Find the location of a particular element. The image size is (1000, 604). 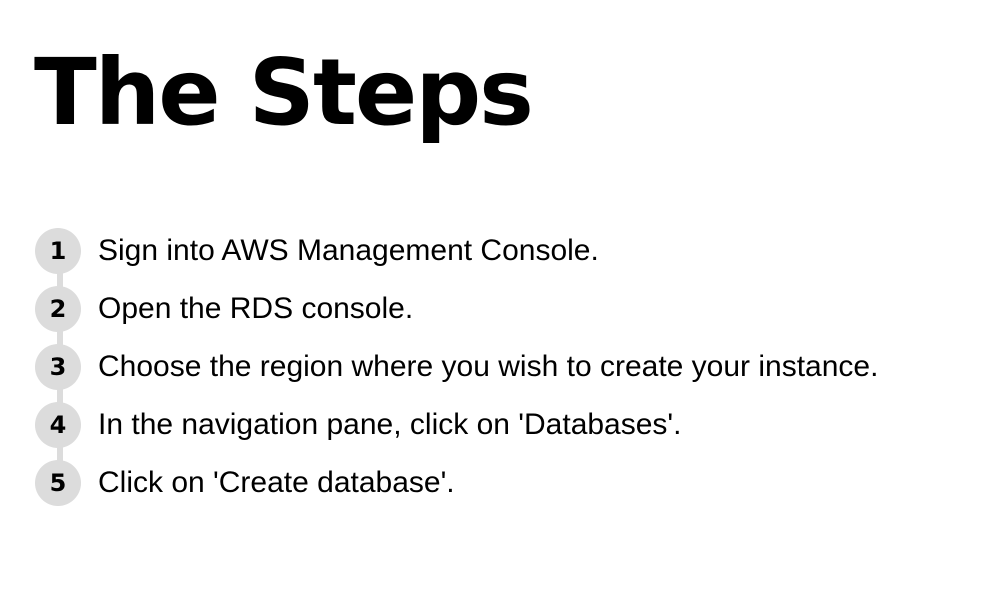

step-number-badge: 3 is located at coordinates (58, 367).